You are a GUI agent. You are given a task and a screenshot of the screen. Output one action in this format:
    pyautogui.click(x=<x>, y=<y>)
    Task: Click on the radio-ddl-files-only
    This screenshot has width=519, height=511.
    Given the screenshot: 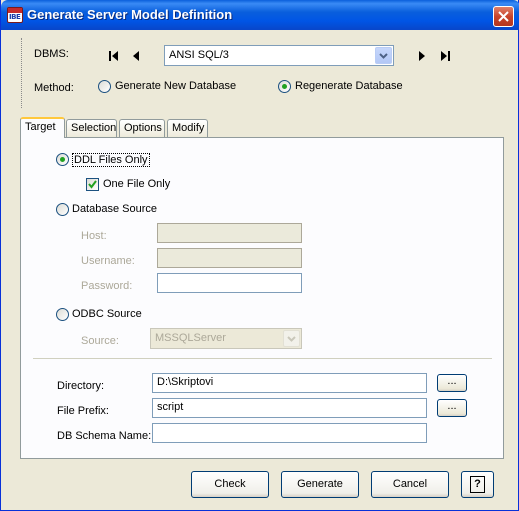 What is the action you would take?
    pyautogui.click(x=62, y=159)
    